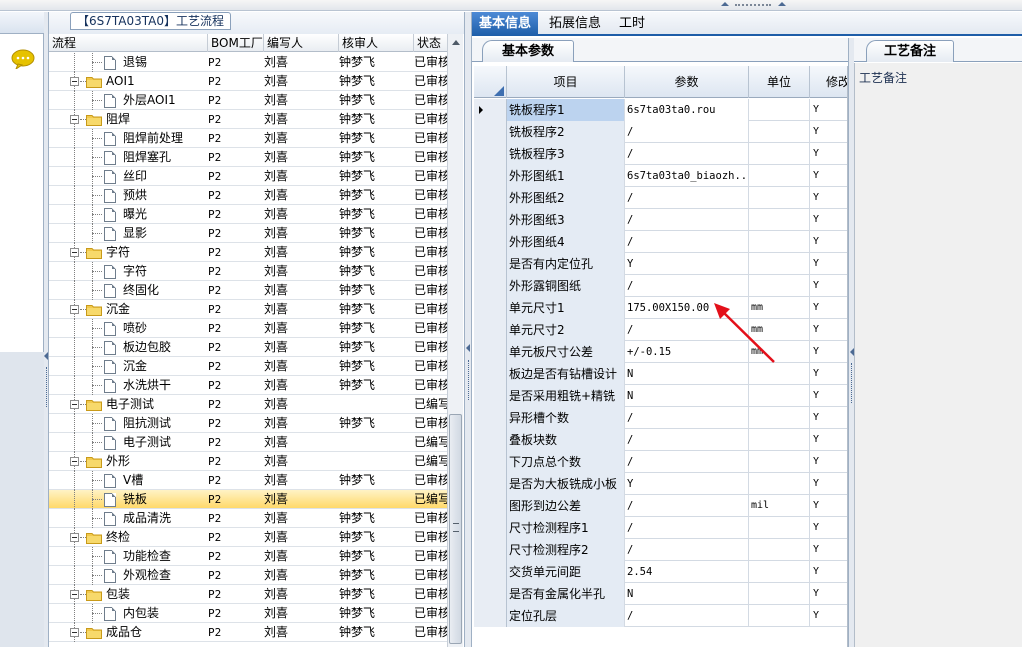 The height and width of the screenshot is (647, 1022). What do you see at coordinates (256, 100) in the screenshot?
I see `tree-row: 外层AOI1 P2 刘喜 钟梦飞 已审核` at bounding box center [256, 100].